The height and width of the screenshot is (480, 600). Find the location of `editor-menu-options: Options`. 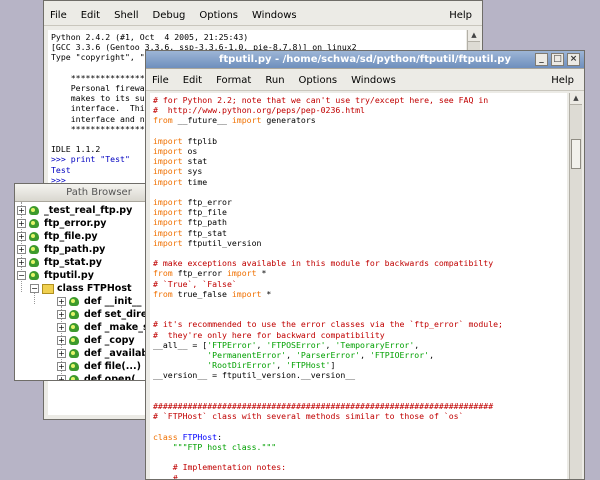

editor-menu-options: Options is located at coordinates (318, 80).